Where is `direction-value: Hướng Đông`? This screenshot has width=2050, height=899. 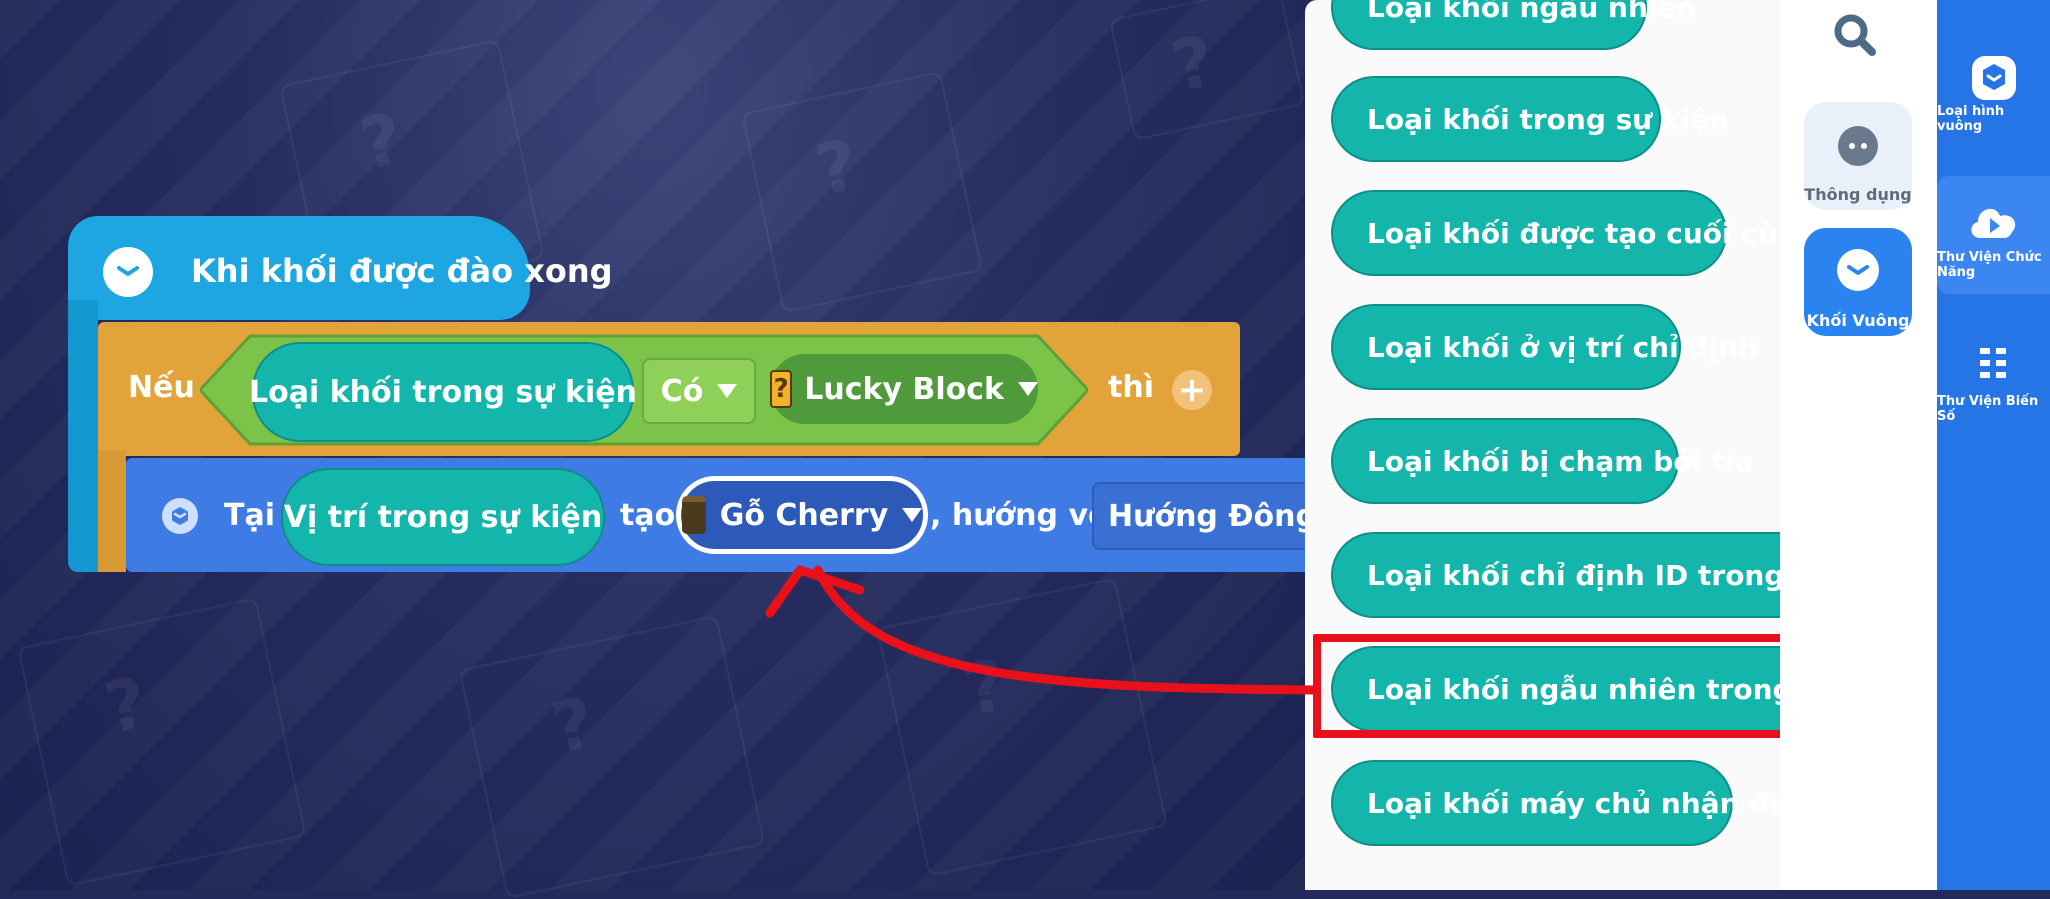
direction-value: Hướng Đông is located at coordinates (1212, 516).